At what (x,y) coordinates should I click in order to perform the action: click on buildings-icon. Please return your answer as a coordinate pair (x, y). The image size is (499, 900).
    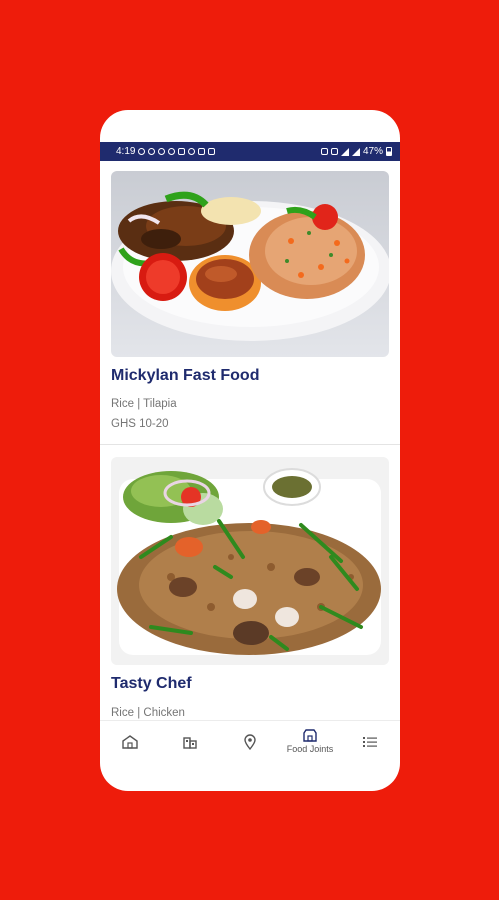
    Looking at the image, I should click on (190, 742).